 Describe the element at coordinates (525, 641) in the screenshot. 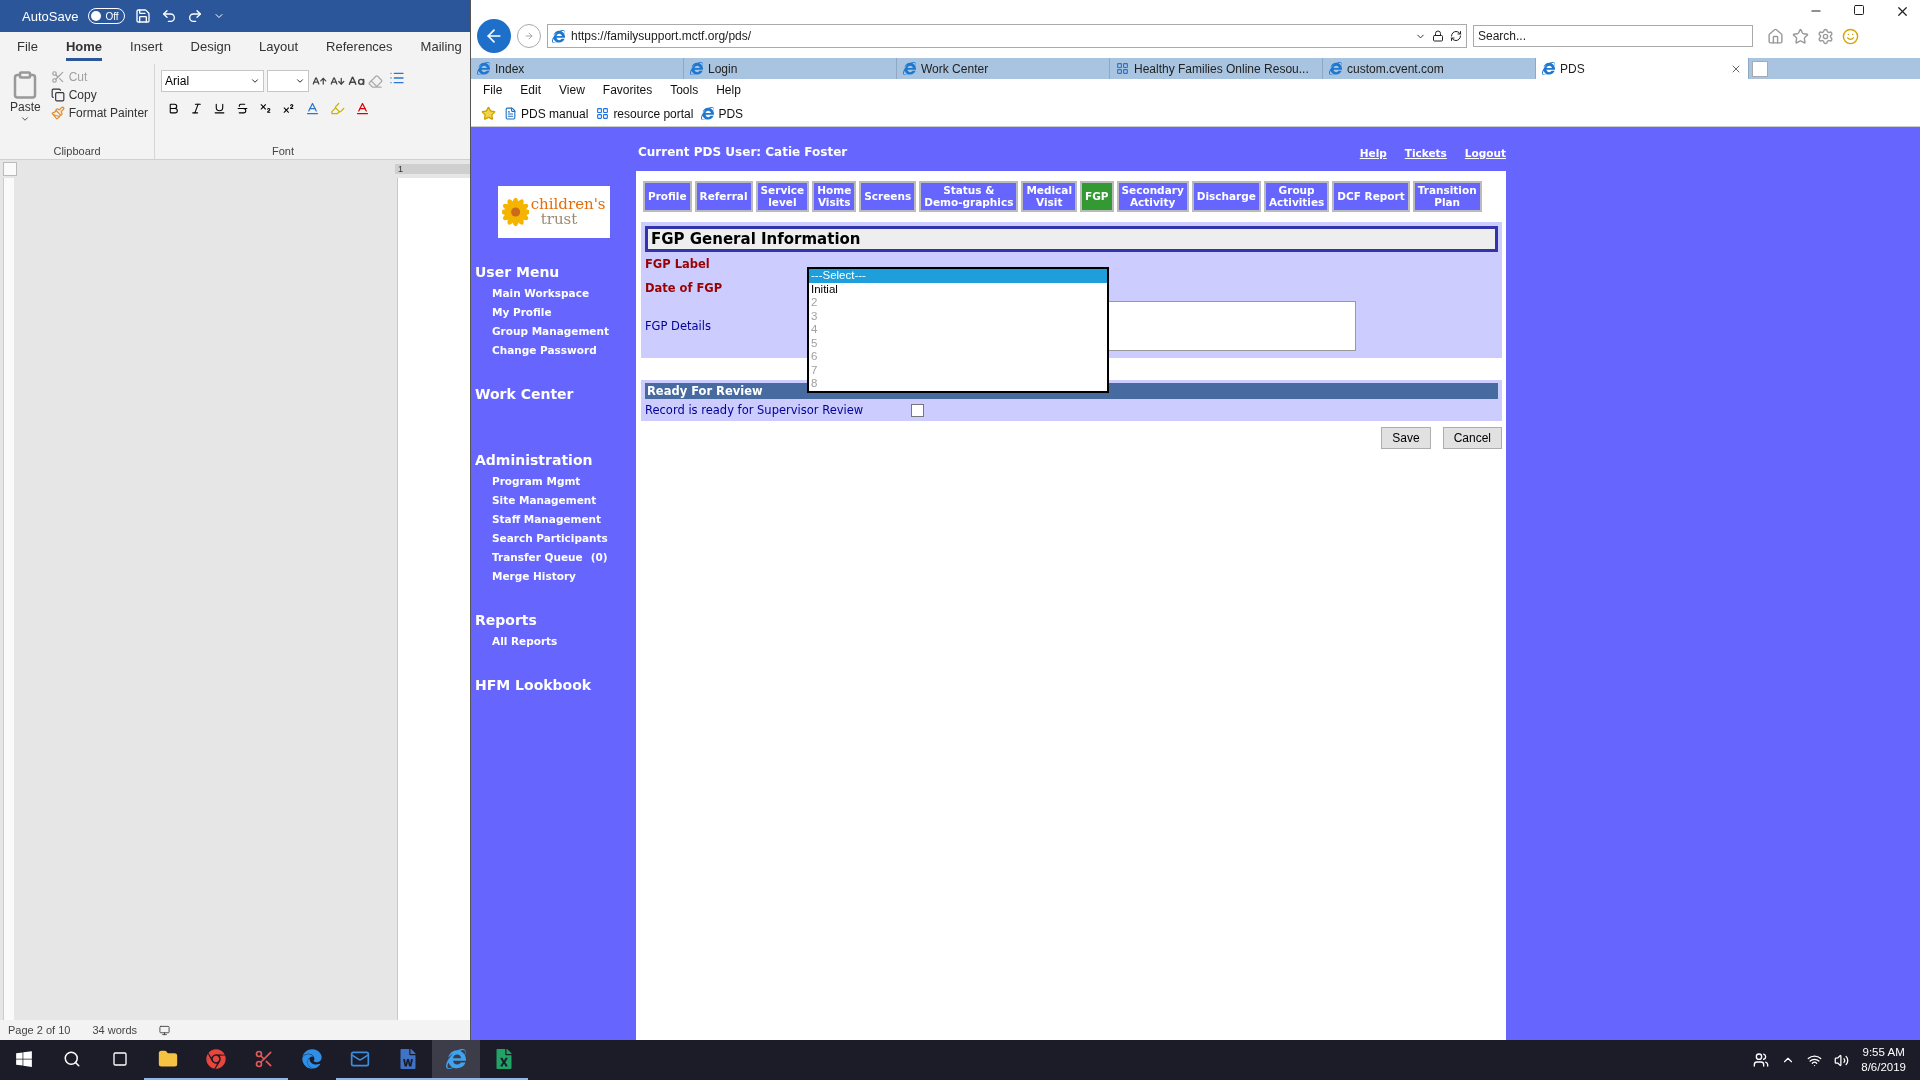

I see `sidebar-link: All Reports` at that location.